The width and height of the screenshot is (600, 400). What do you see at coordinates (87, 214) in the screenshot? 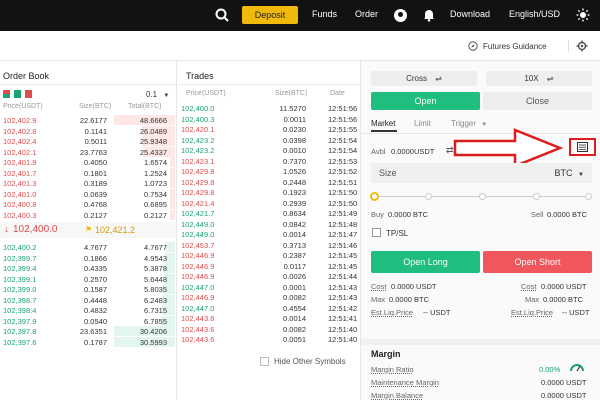
I see `ask-row: 102,400.3 0.2127 0.2127` at bounding box center [87, 214].